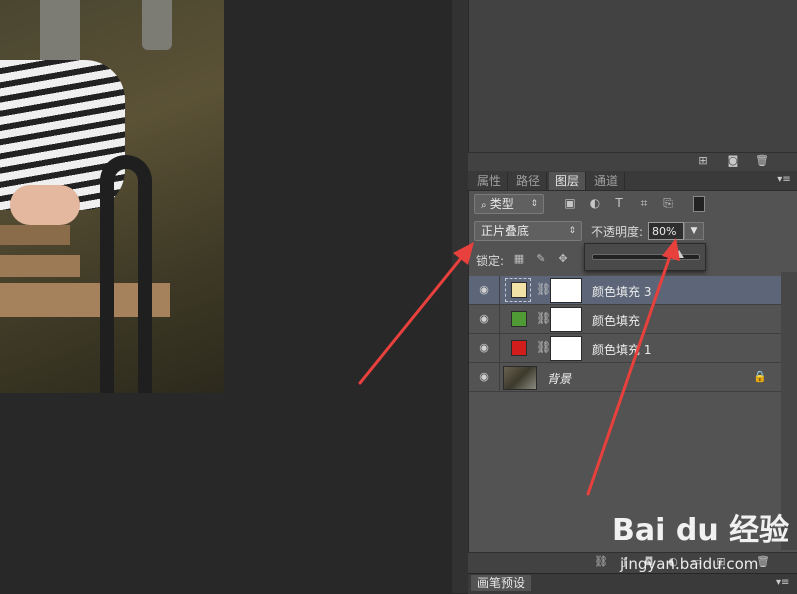 Image resolution: width=797 pixels, height=594 pixels. Describe the element at coordinates (699, 204) in the screenshot. I see `filter-toggle-switch` at that location.